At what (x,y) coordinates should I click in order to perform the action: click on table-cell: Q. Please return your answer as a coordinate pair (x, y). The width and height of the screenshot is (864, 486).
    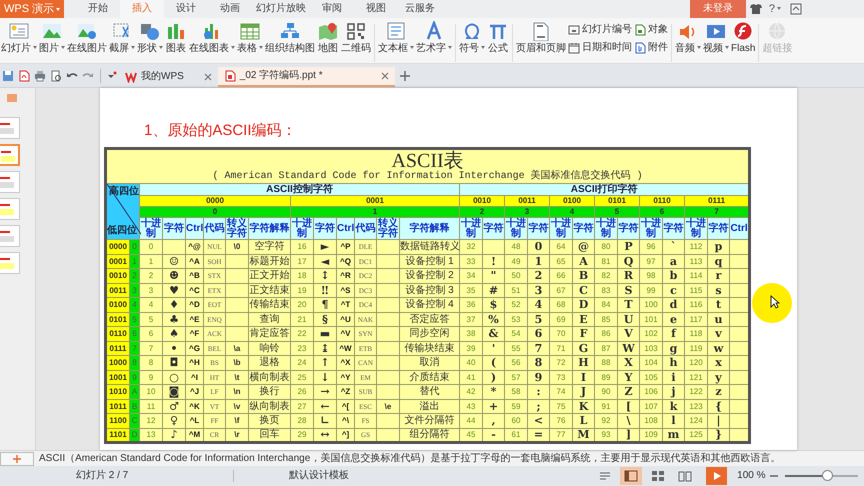
    Looking at the image, I should click on (629, 261).